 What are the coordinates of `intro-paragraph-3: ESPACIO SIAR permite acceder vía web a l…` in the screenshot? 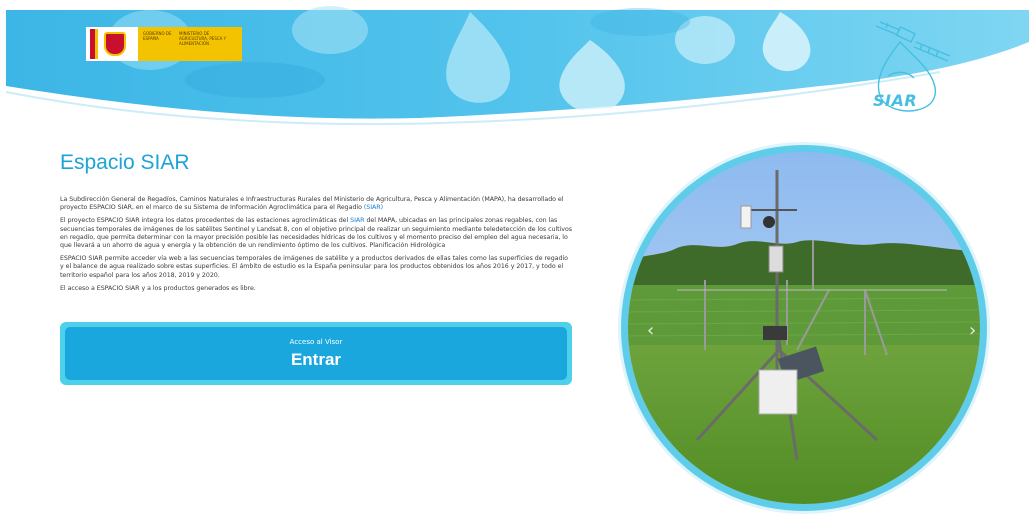 It's located at (314, 267).